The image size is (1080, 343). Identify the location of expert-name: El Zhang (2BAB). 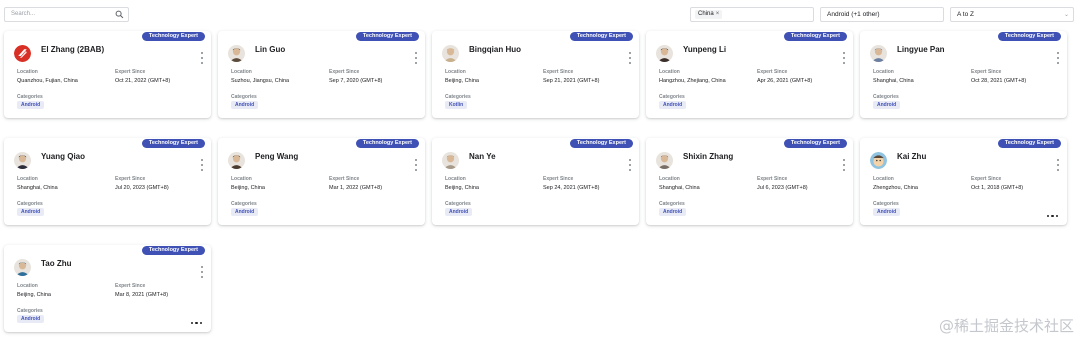
(72, 49).